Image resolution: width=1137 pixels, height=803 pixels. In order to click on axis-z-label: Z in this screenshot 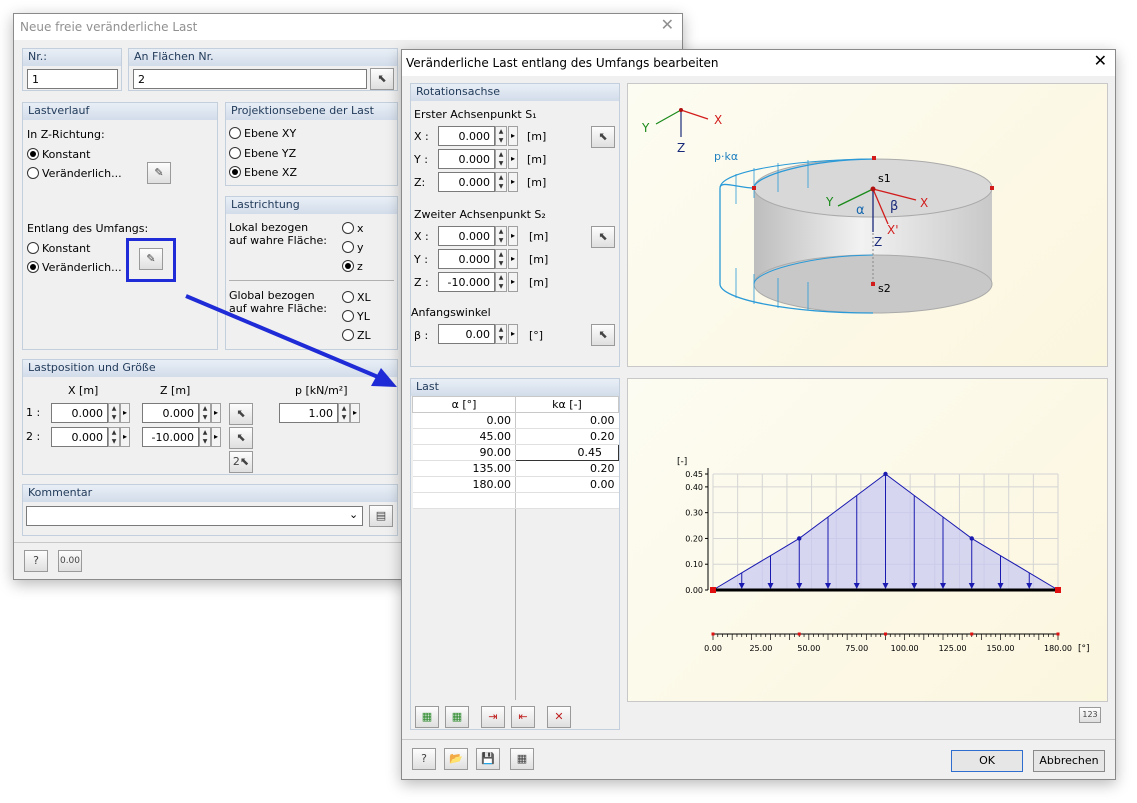, I will do `click(681, 148)`.